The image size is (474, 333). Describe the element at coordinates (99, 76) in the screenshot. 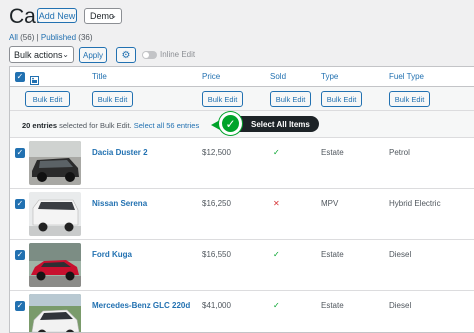

I see `column-title: Title` at that location.